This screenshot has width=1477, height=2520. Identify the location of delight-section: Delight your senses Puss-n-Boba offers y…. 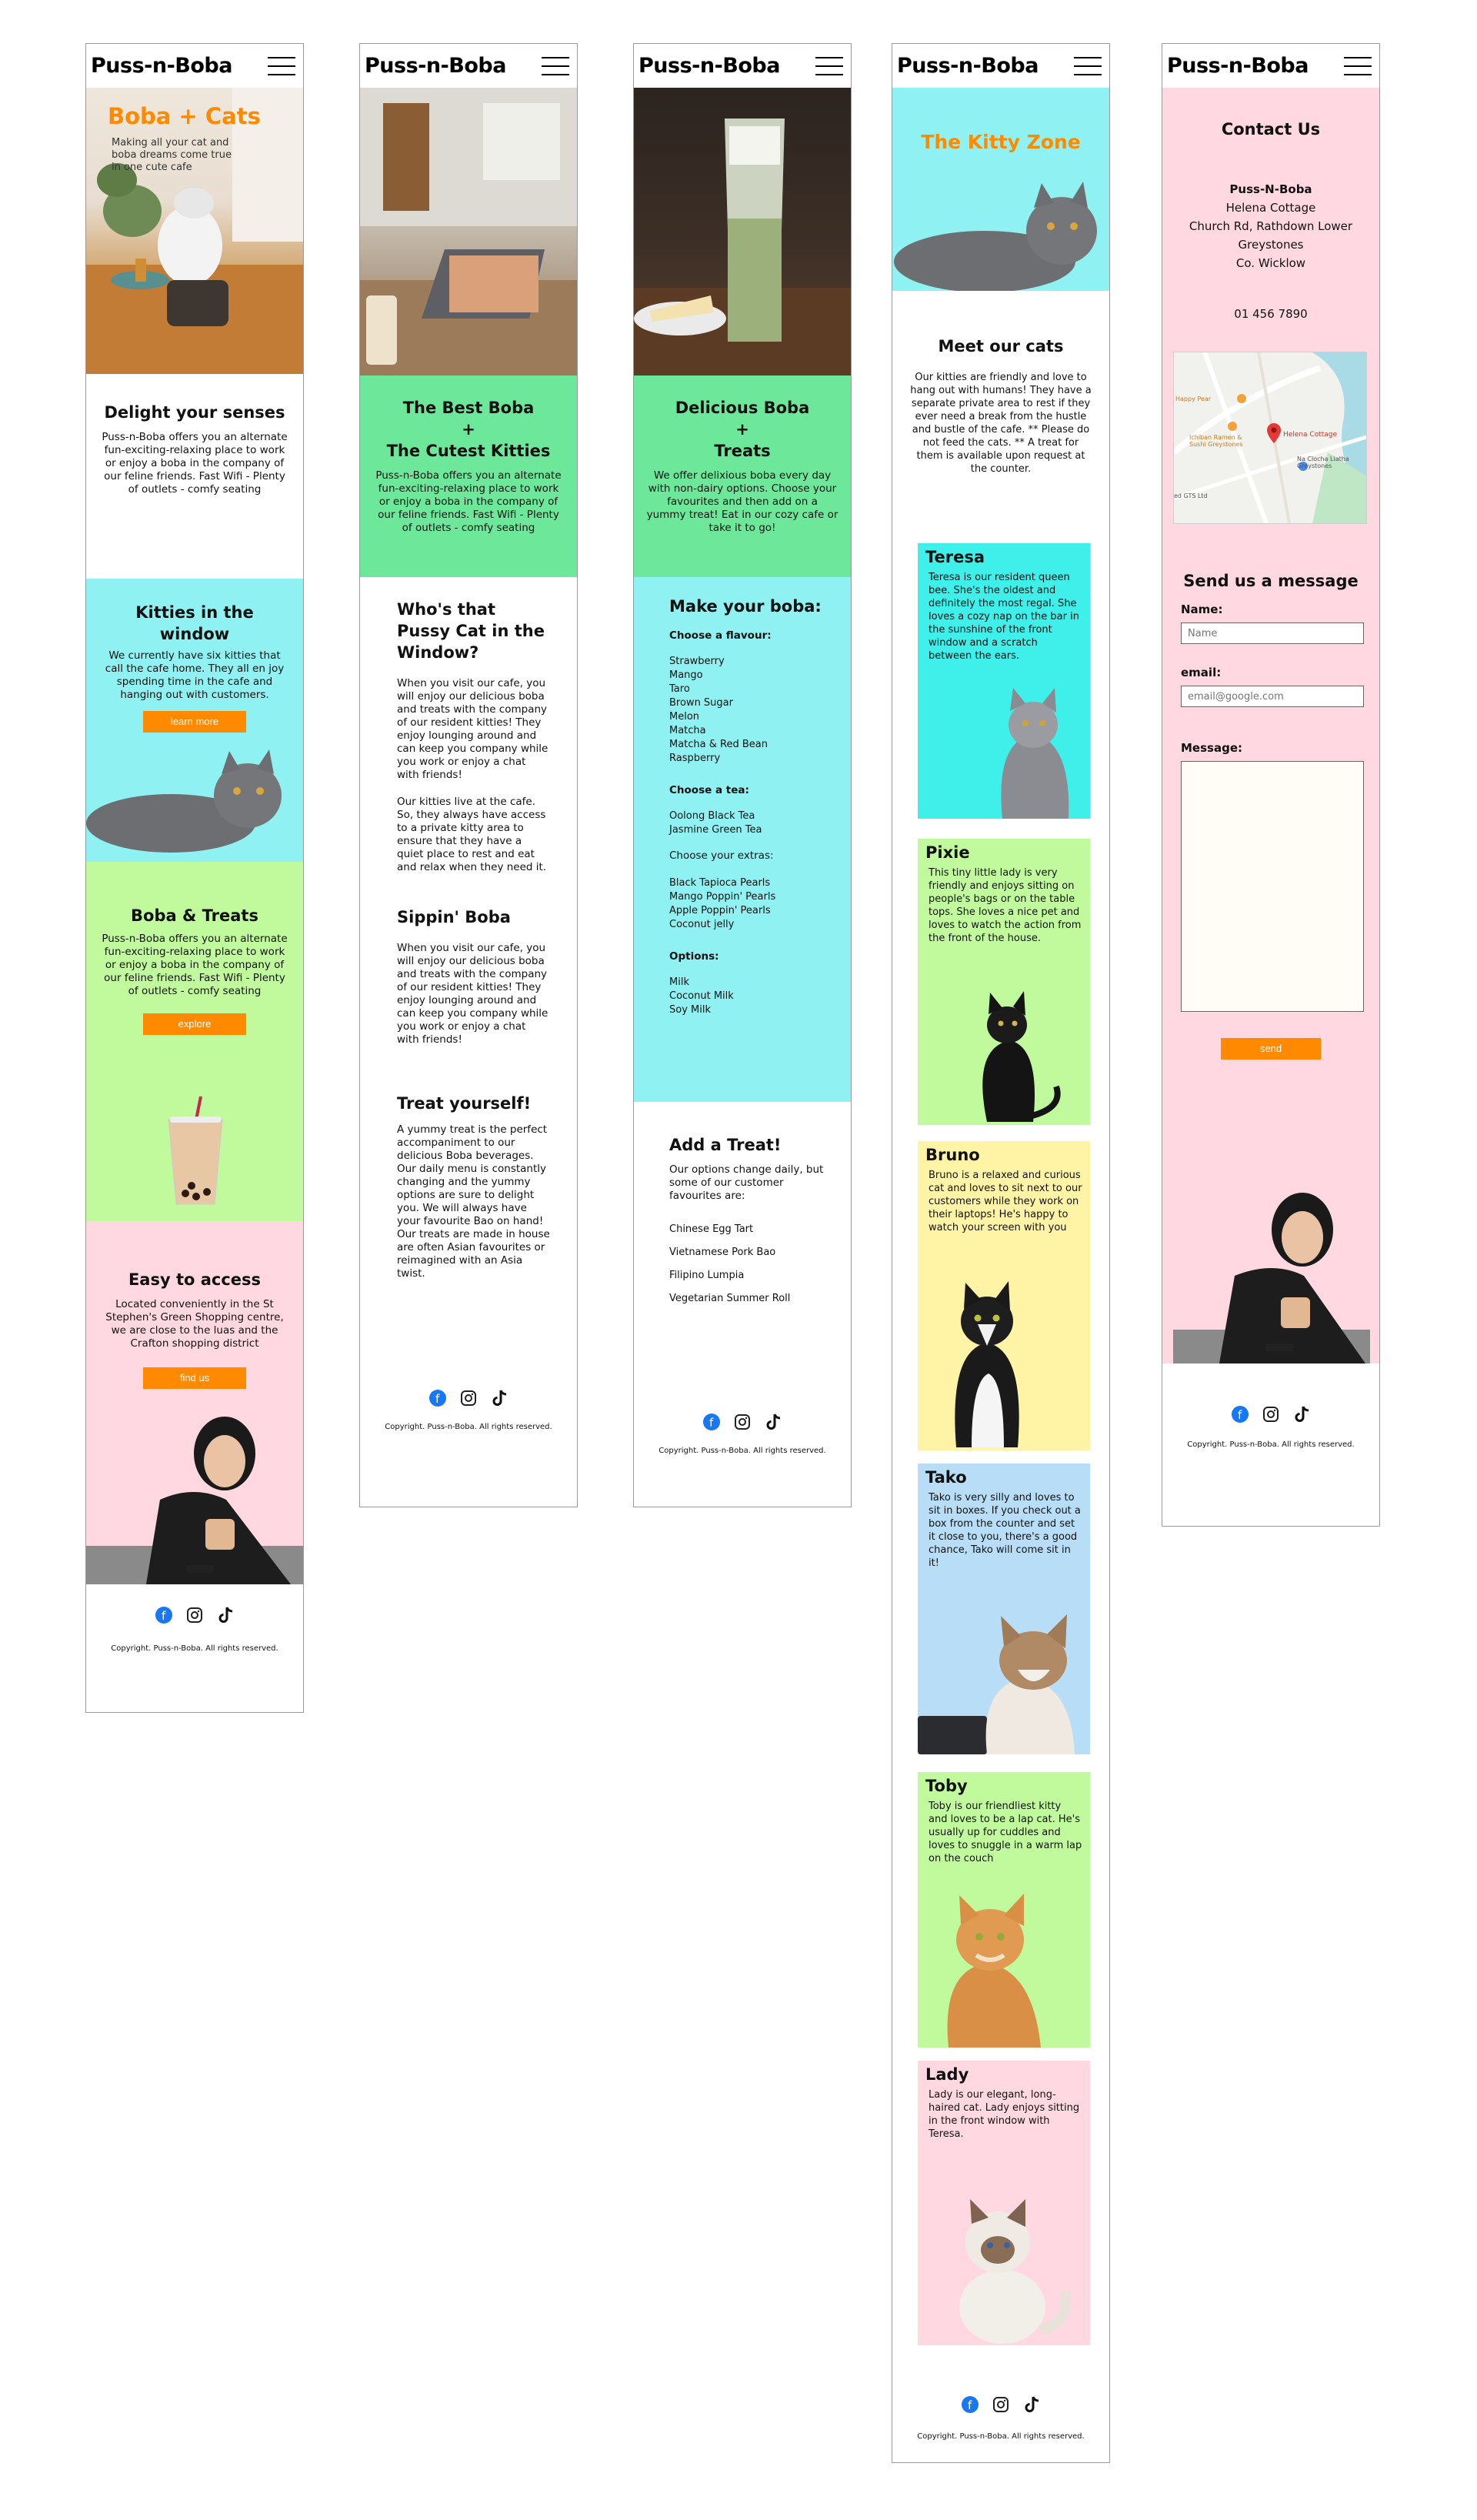
(194, 477).